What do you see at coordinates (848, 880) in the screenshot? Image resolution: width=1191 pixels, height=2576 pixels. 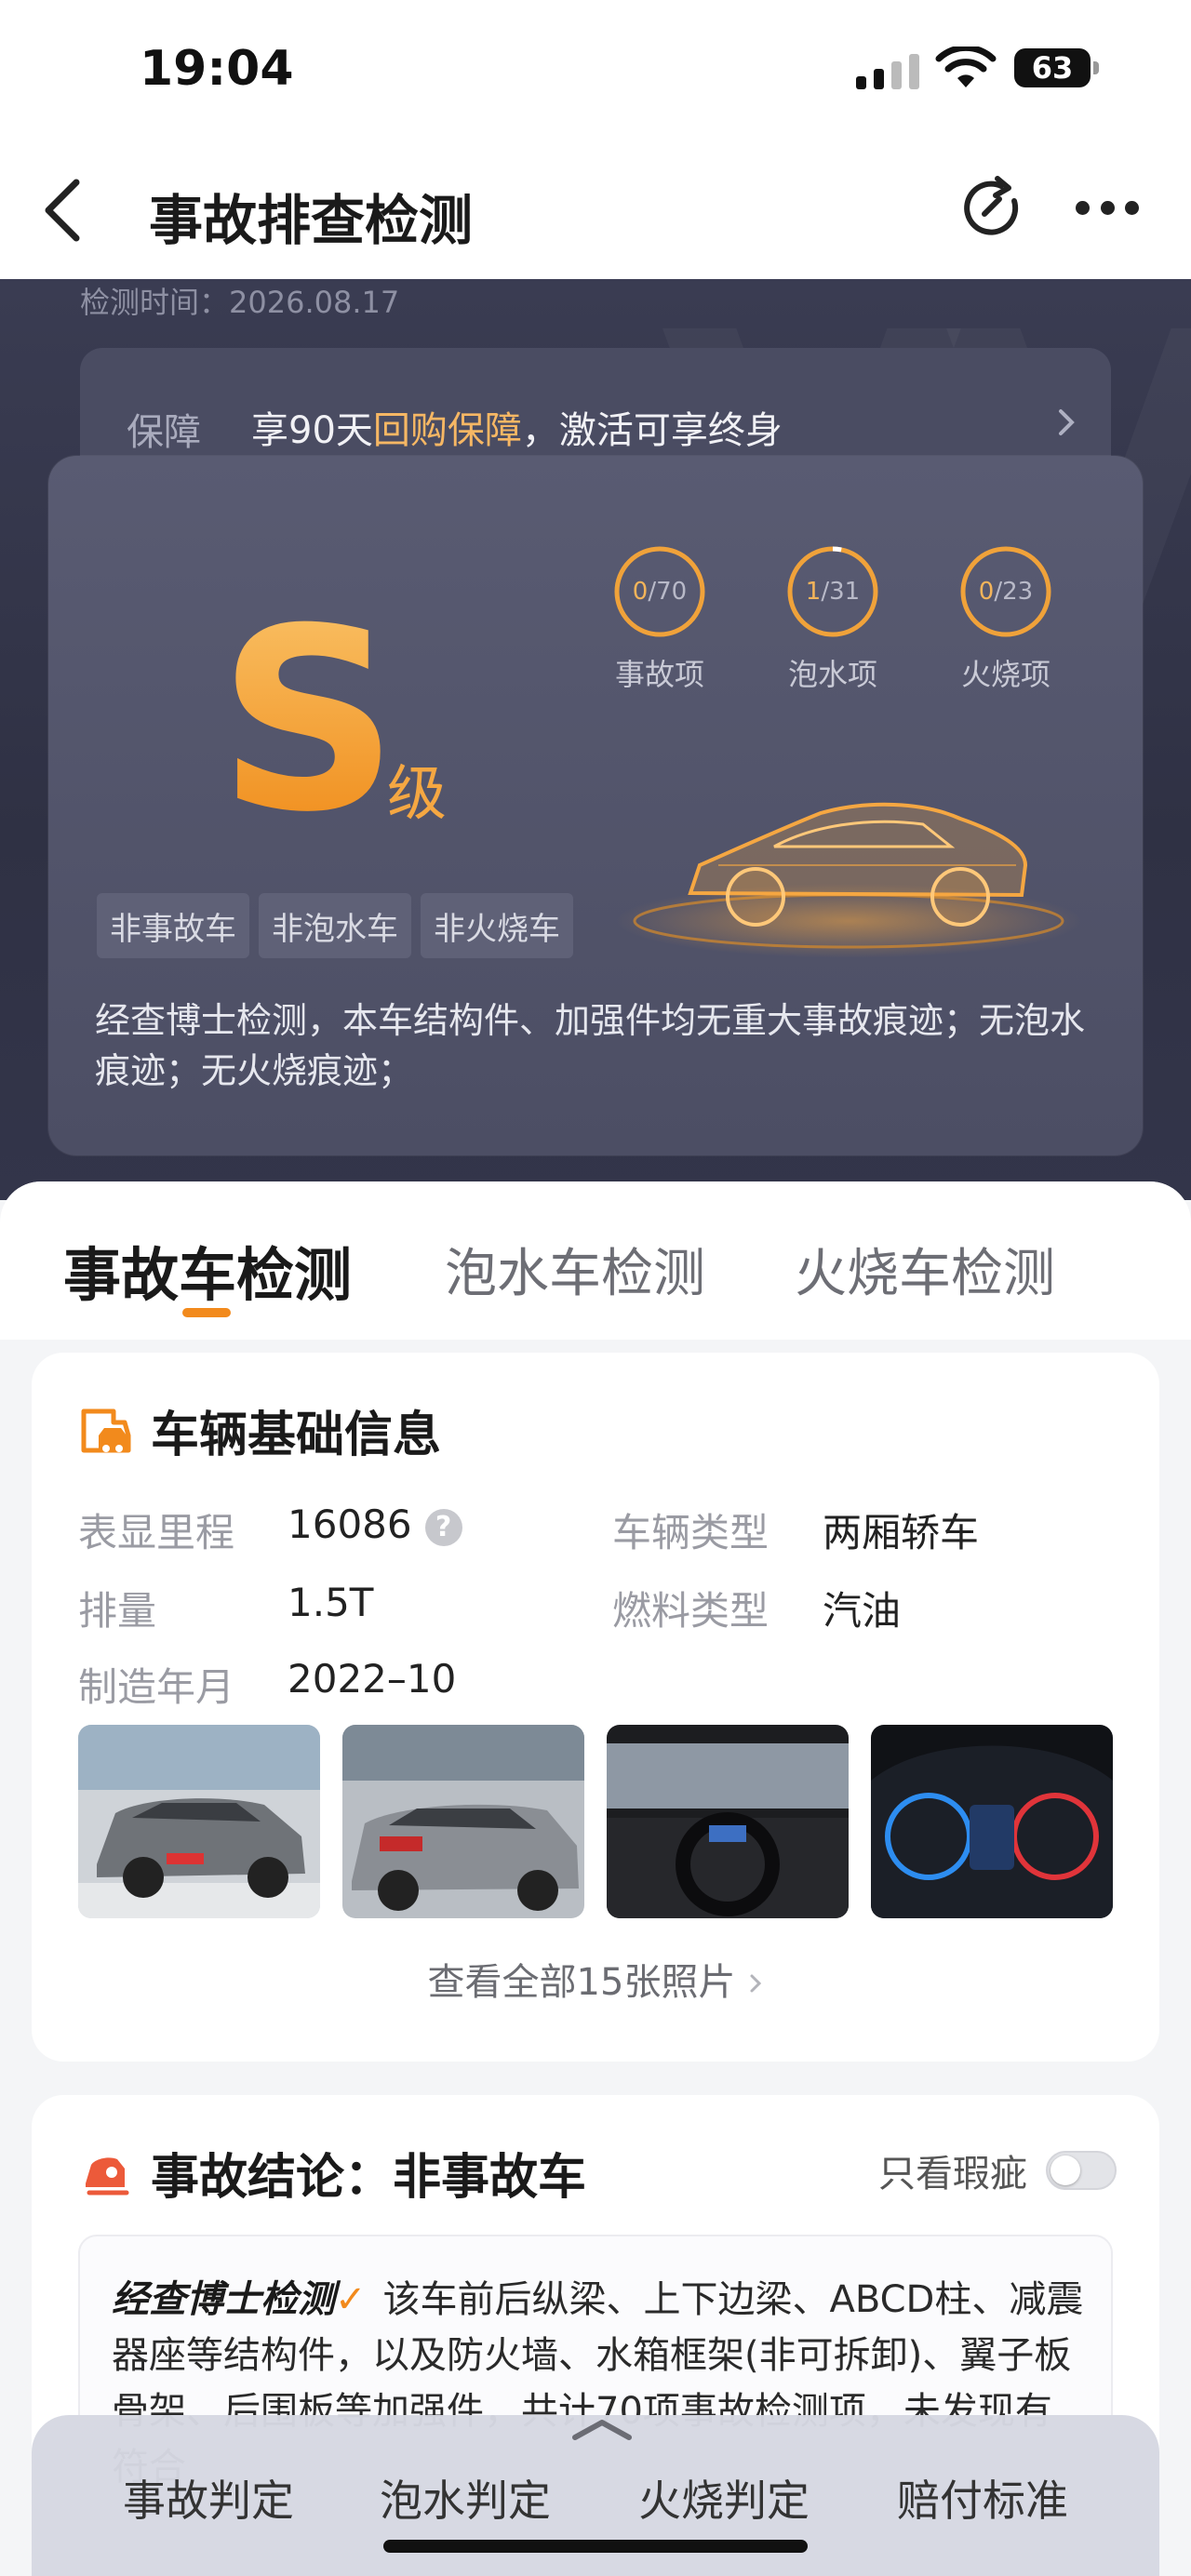 I see `car-hologram-icon` at bounding box center [848, 880].